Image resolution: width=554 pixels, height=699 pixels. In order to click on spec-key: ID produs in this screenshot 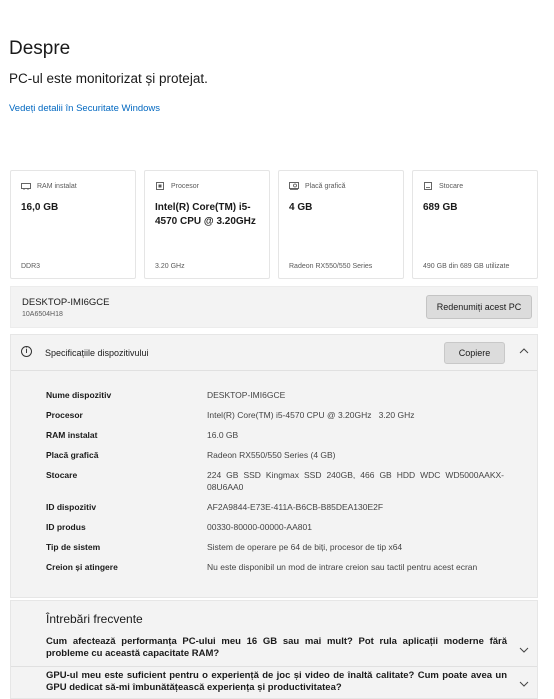, I will do `click(66, 527)`.